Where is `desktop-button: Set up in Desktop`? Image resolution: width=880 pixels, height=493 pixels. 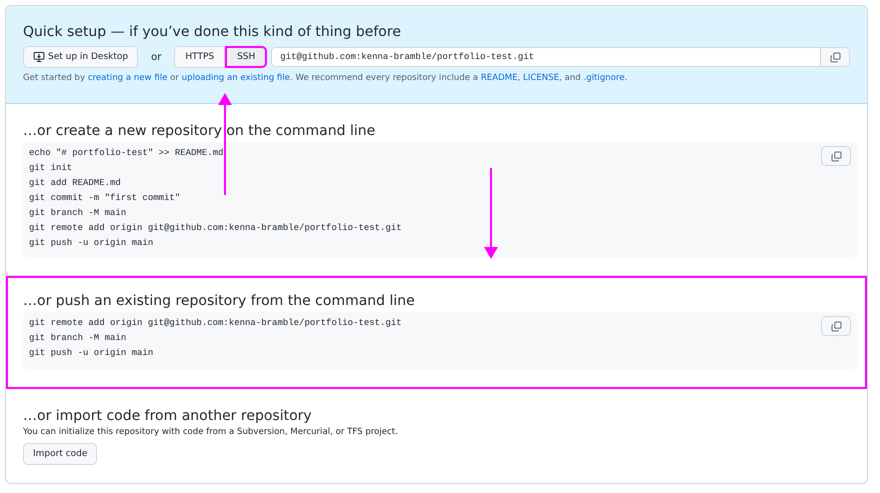 desktop-button: Set up in Desktop is located at coordinates (80, 57).